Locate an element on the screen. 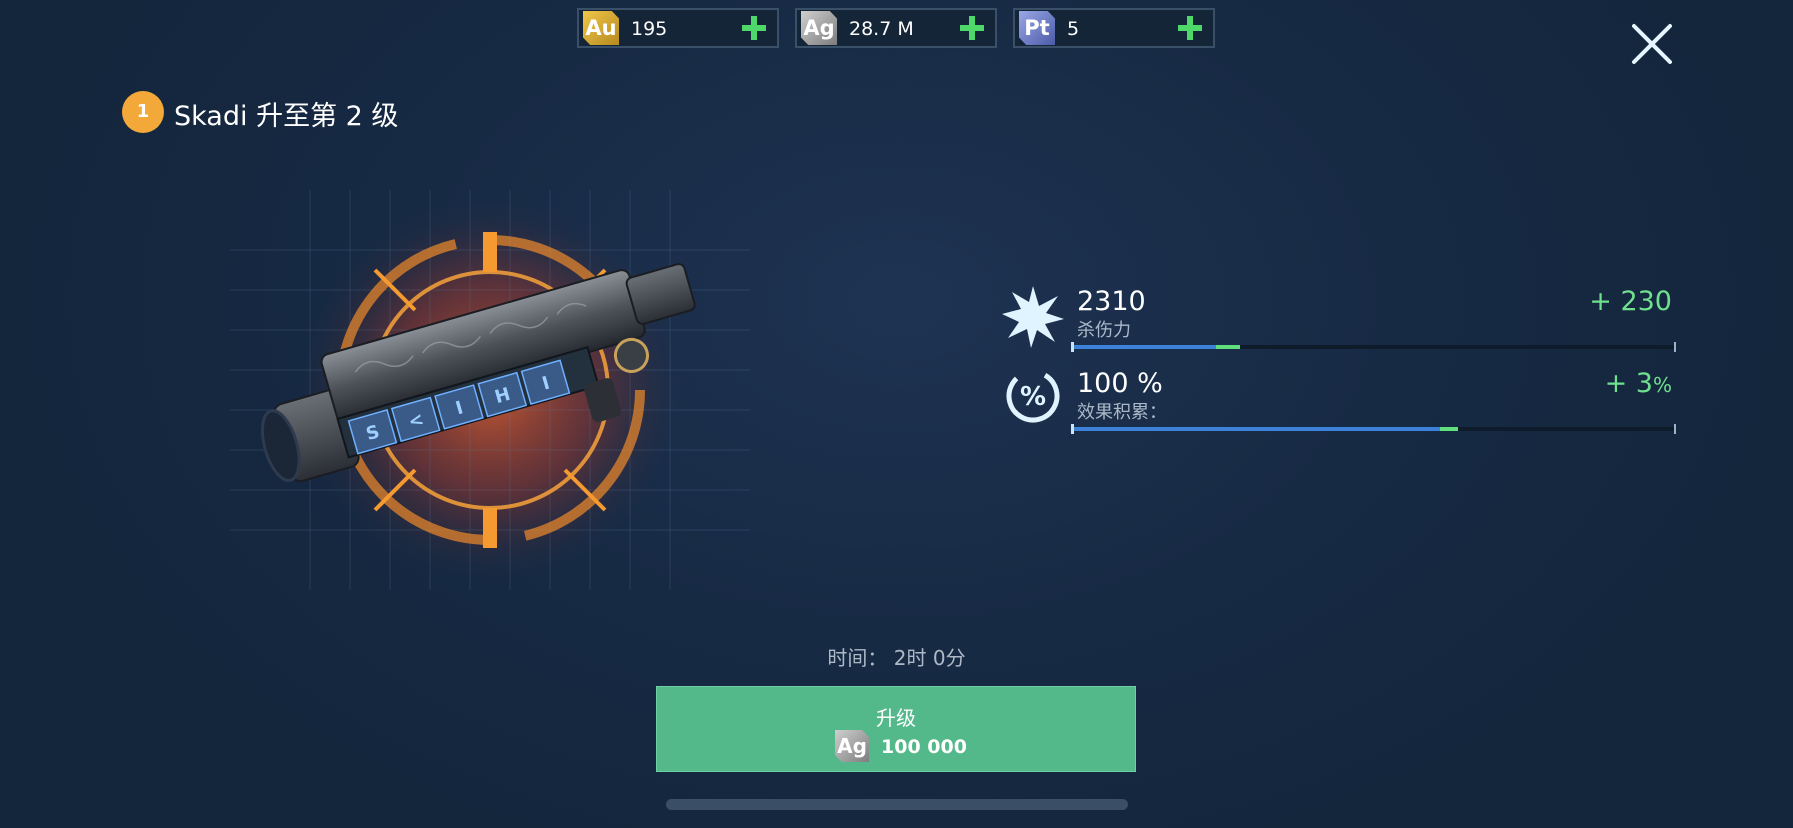 The image size is (1793, 828). effect-gain: + 3% is located at coordinates (1616, 383).